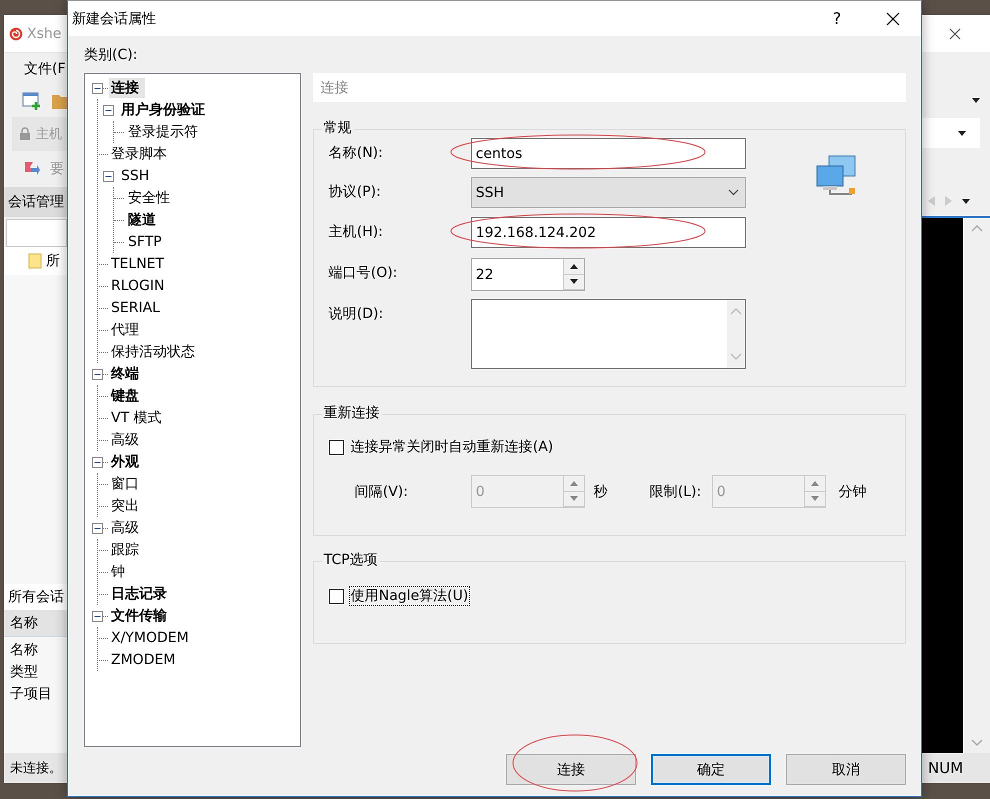  What do you see at coordinates (609, 87) in the screenshot?
I see `page-header: 连接` at bounding box center [609, 87].